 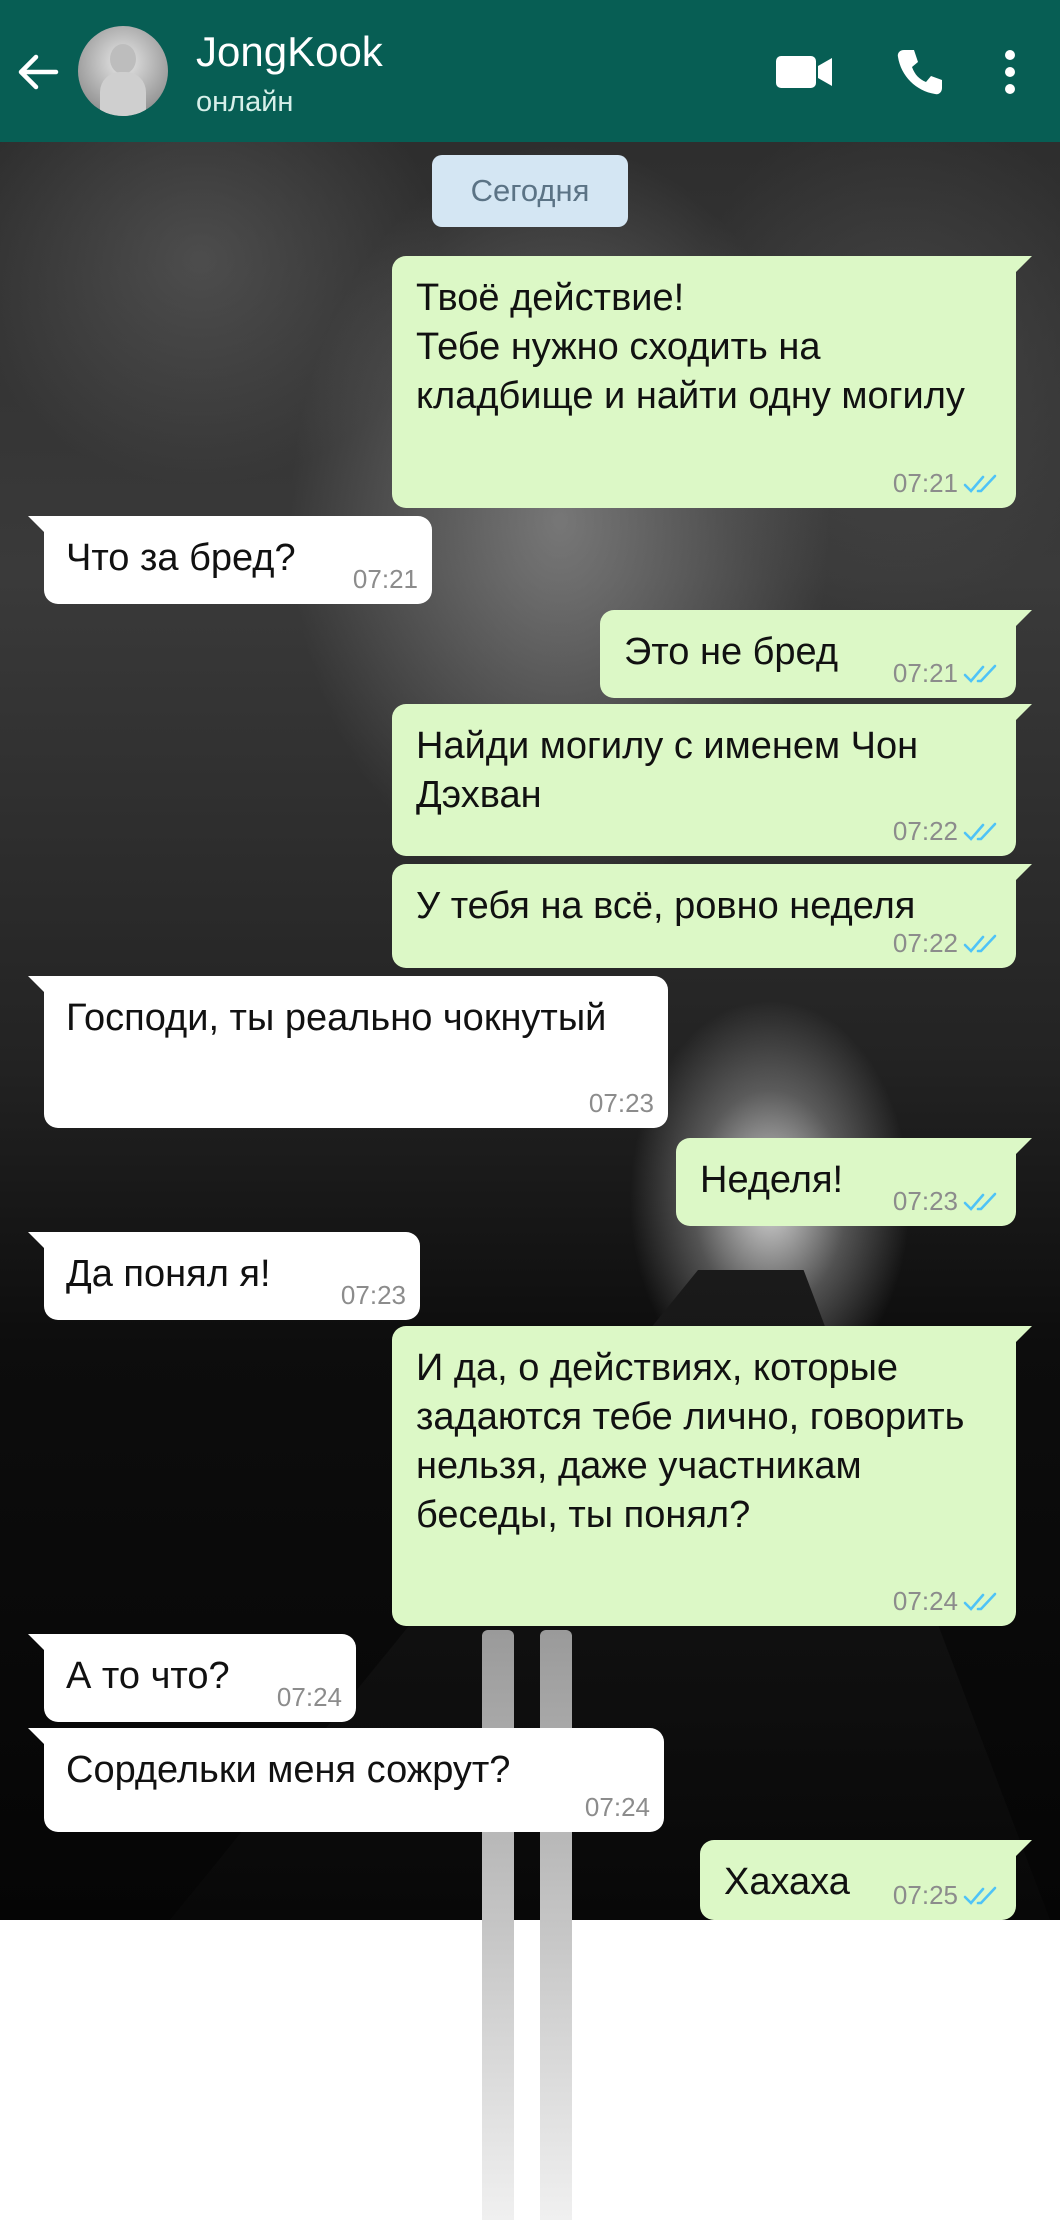 I want to click on message-text: Найди могилу с именем Чон Дэхван, so click(x=667, y=770).